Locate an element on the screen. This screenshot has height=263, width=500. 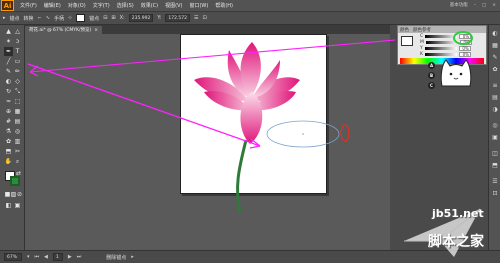
width-tool-icon: ≈ is located at coordinates (8, 101).